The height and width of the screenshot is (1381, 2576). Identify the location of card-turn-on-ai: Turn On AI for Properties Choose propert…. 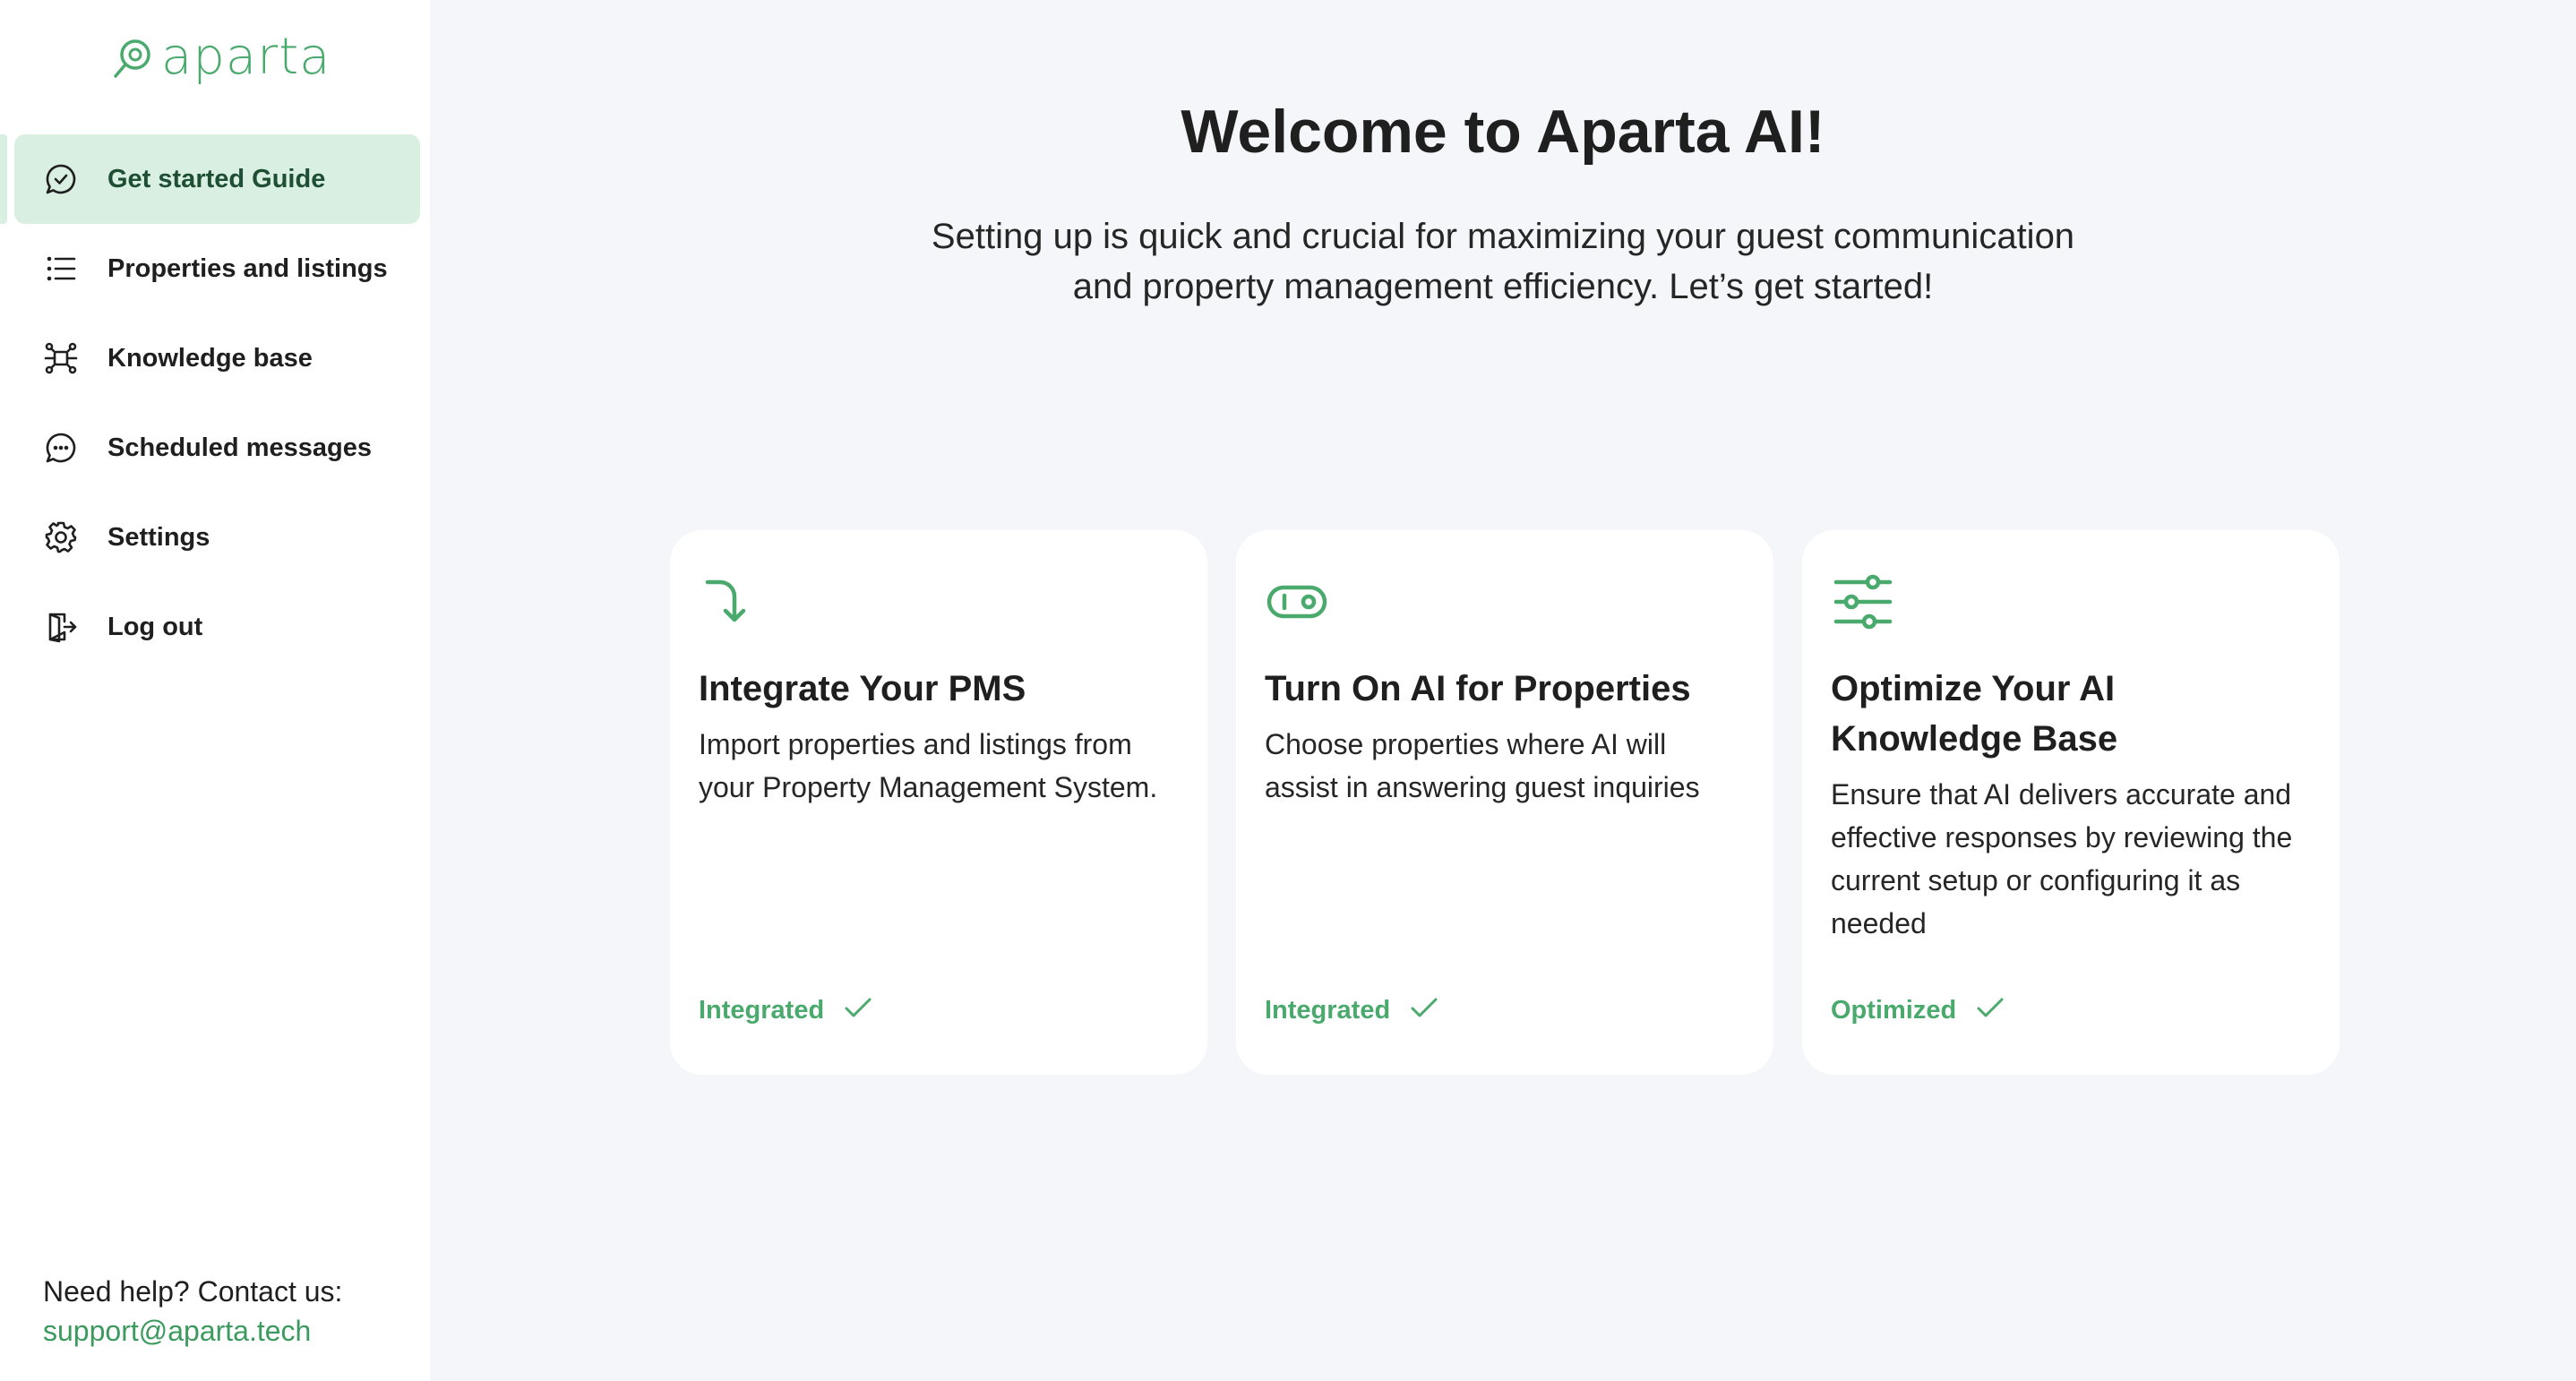
(1504, 802).